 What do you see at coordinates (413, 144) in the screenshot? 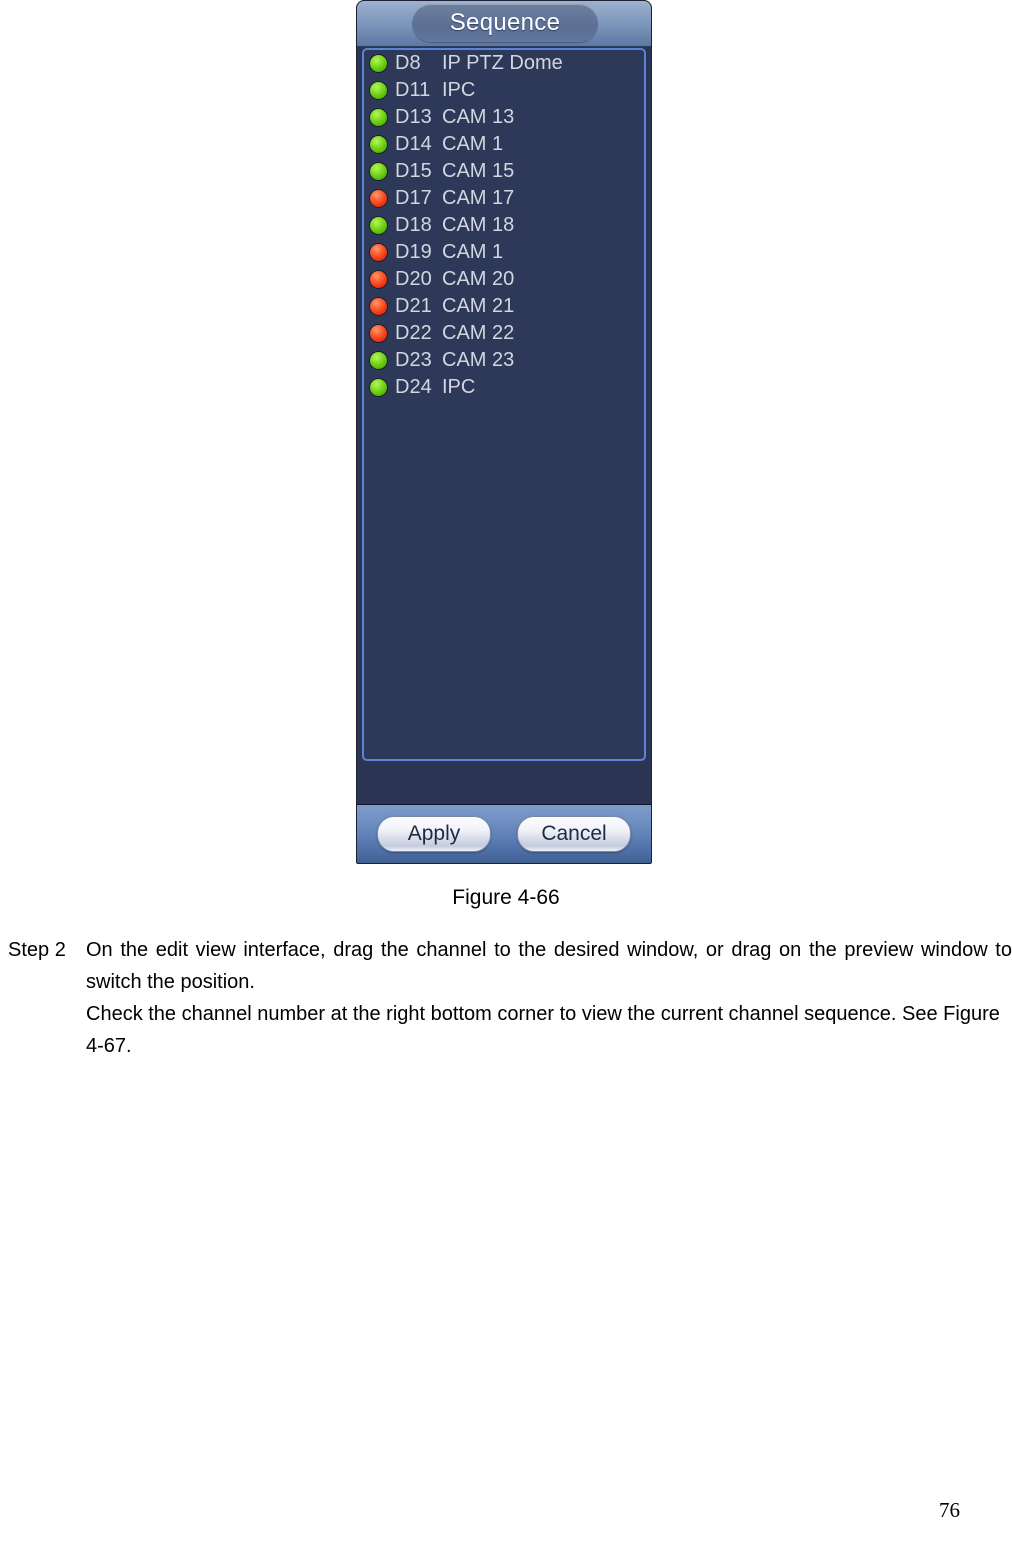
I see `channel-id: D14` at bounding box center [413, 144].